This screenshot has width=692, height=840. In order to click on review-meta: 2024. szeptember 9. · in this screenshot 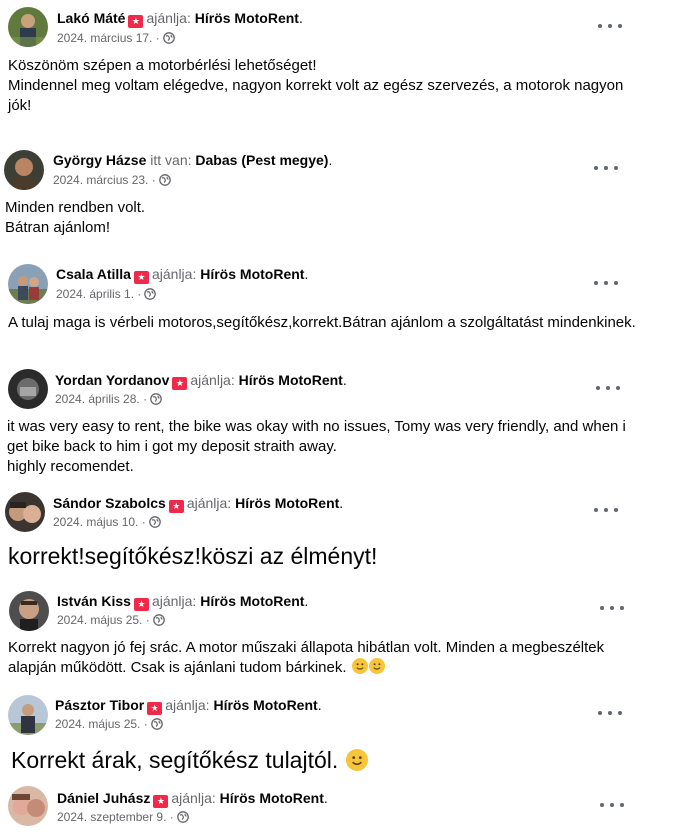, I will do `click(123, 817)`.